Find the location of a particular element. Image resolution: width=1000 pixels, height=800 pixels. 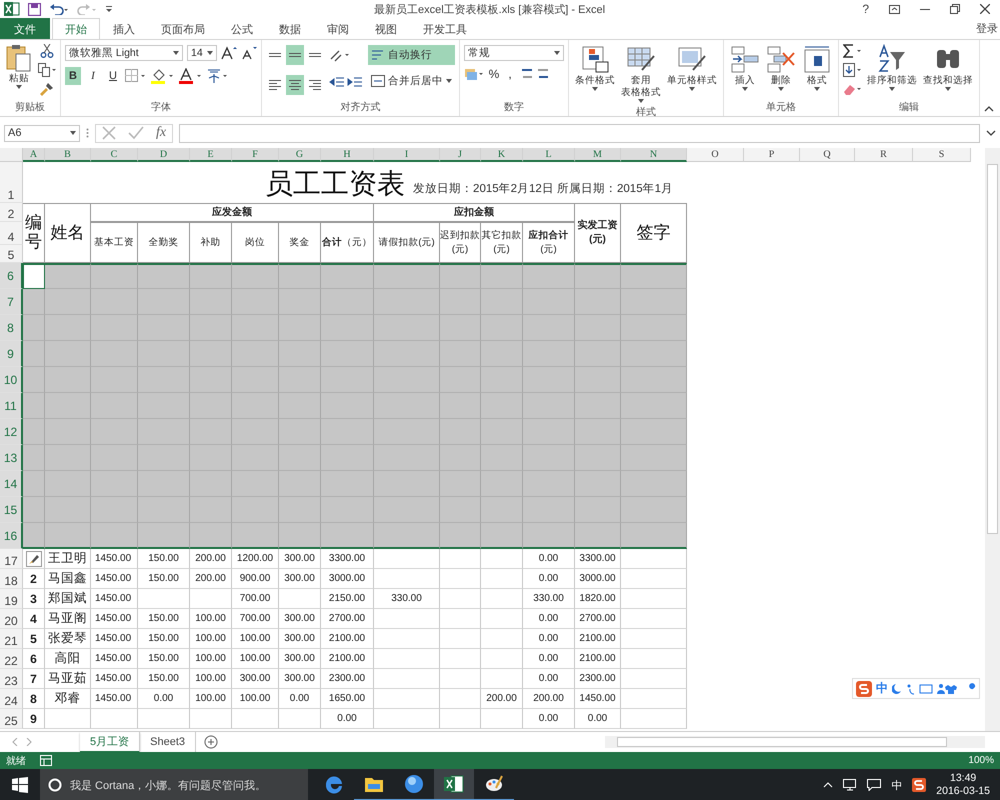

column-header: B is located at coordinates (68, 155).